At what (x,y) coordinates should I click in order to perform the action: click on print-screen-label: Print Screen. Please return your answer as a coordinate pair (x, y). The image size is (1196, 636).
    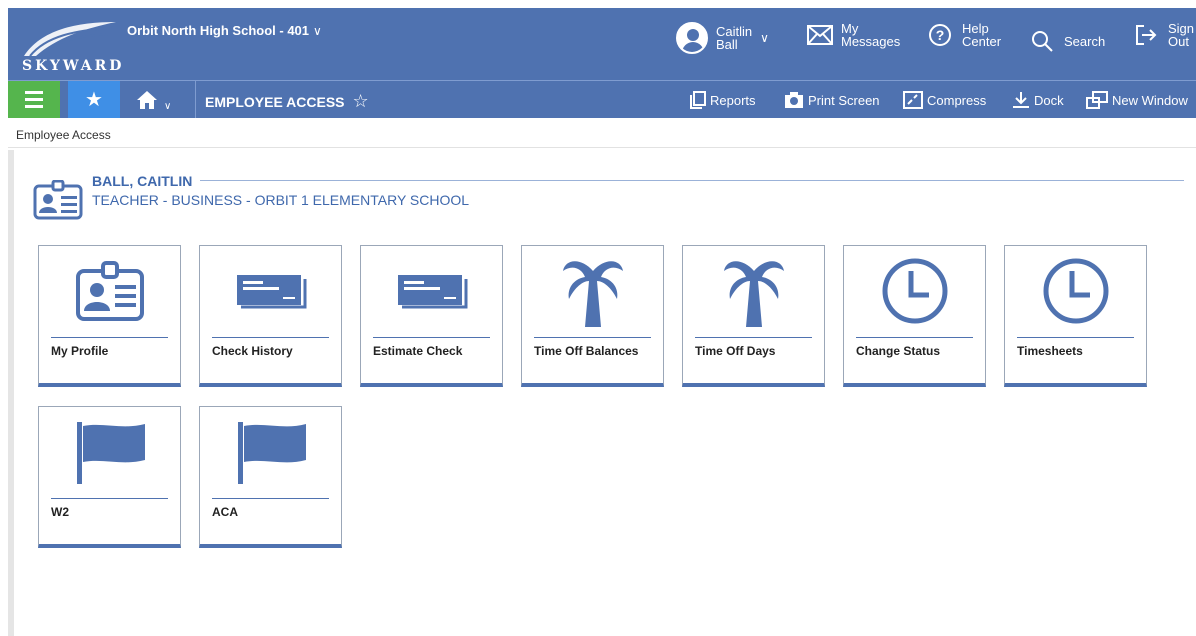
    Looking at the image, I should click on (844, 100).